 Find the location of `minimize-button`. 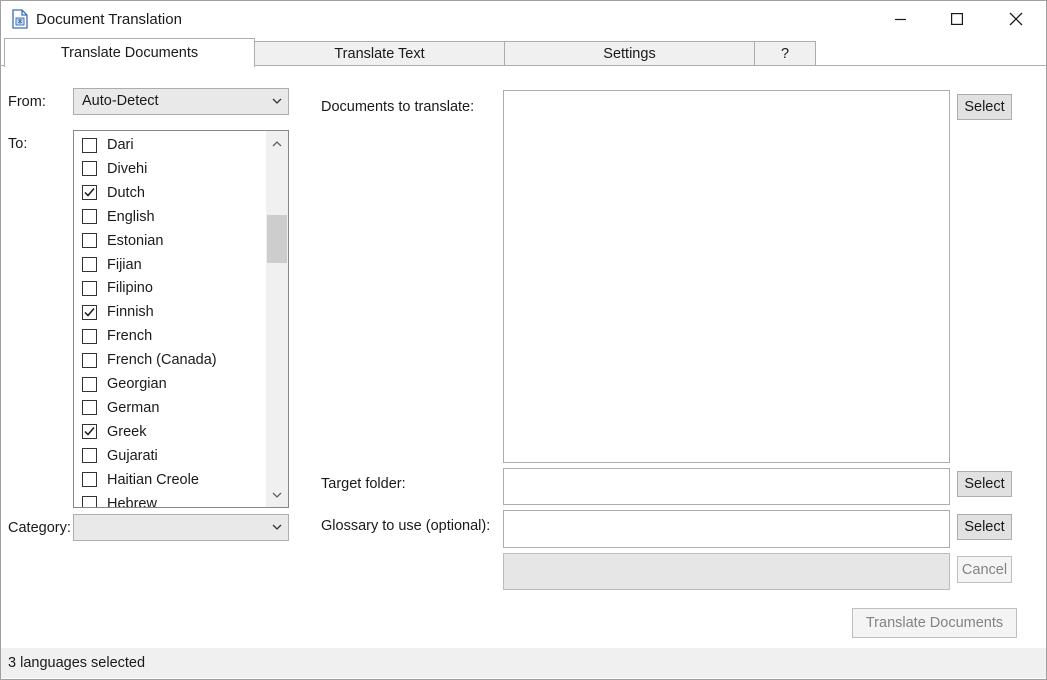

minimize-button is located at coordinates (901, 19).